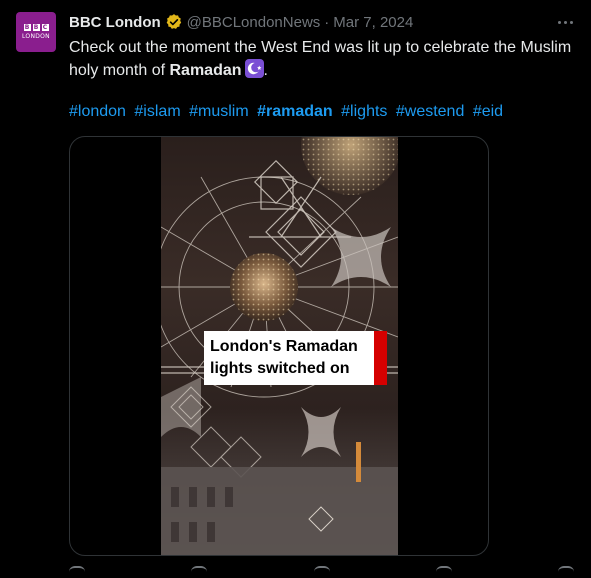  What do you see at coordinates (284, 346) in the screenshot?
I see `caption-line-1: London's Ramadan` at bounding box center [284, 346].